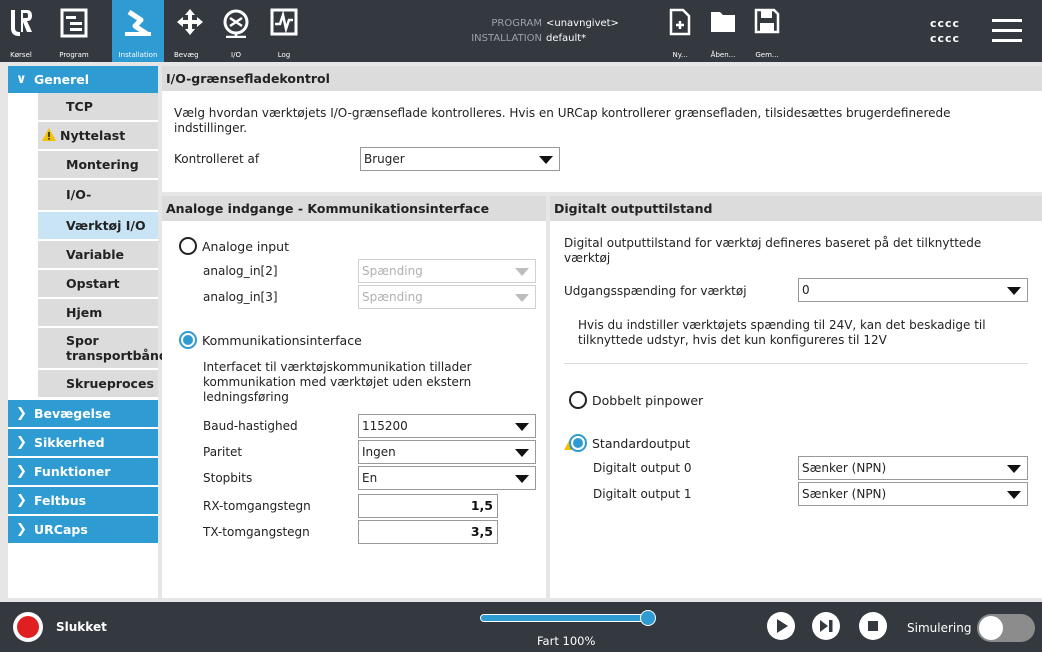 The height and width of the screenshot is (652, 1042). I want to click on nav-item-conveyor-tracking: Spor transportbånd, so click(103, 348).